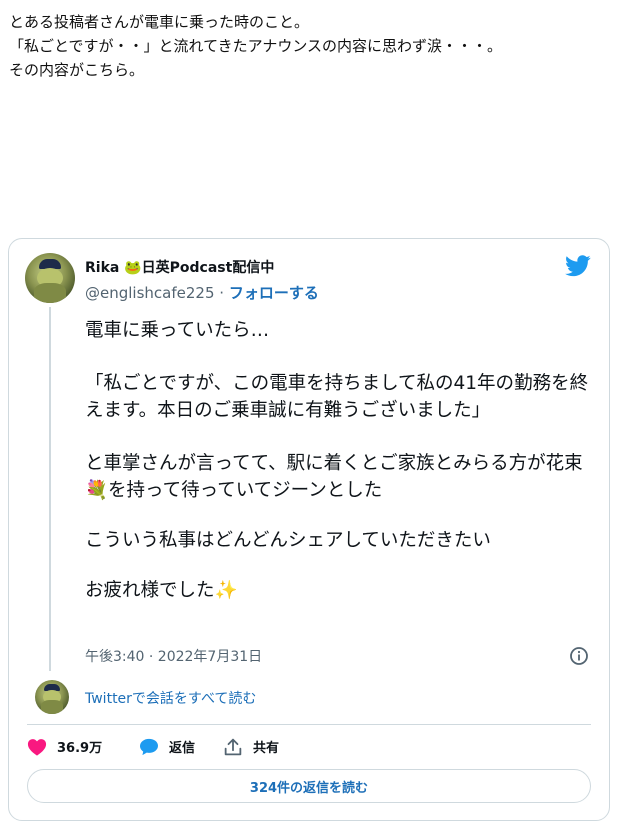  I want to click on author-name: Rika 🐸日英Podcast配信中, so click(179, 267).